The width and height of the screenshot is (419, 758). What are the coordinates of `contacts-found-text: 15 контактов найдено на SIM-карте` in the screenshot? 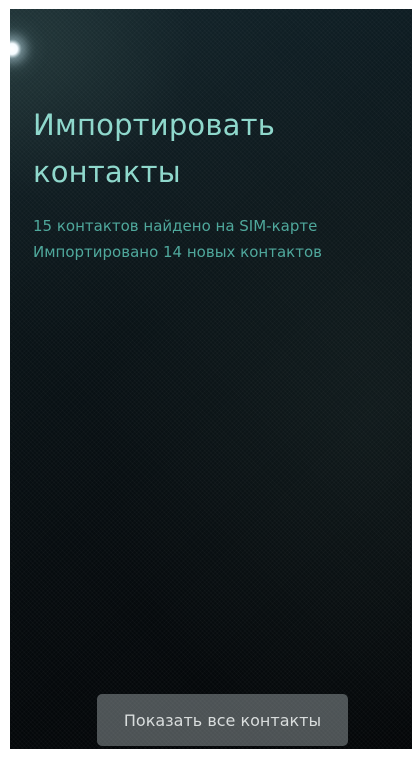 It's located at (175, 226).